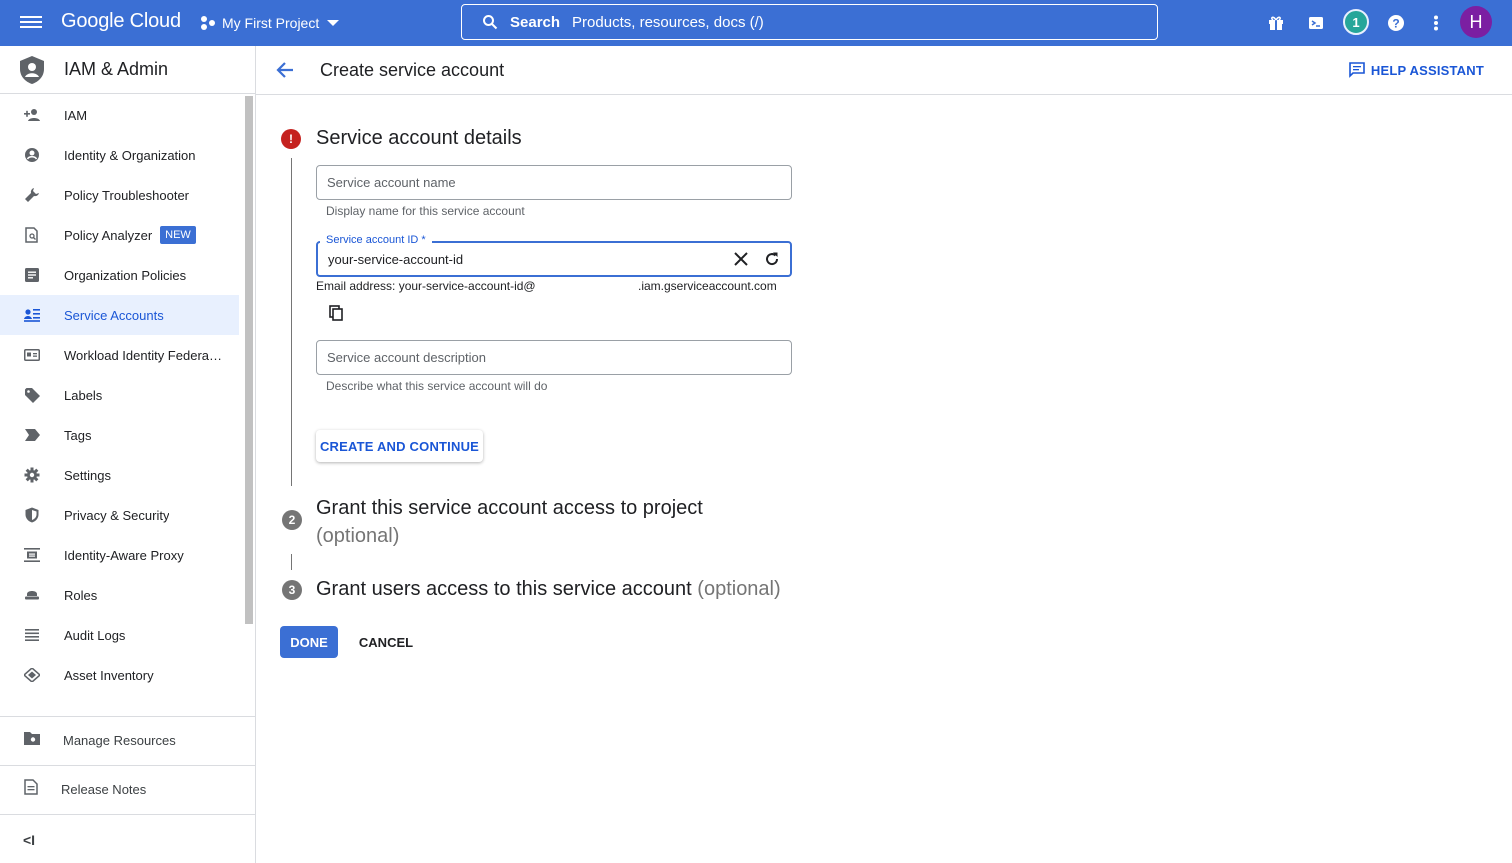 Image resolution: width=1512 pixels, height=863 pixels. What do you see at coordinates (119, 475) in the screenshot?
I see `sidebar-item-settings: Settings` at bounding box center [119, 475].